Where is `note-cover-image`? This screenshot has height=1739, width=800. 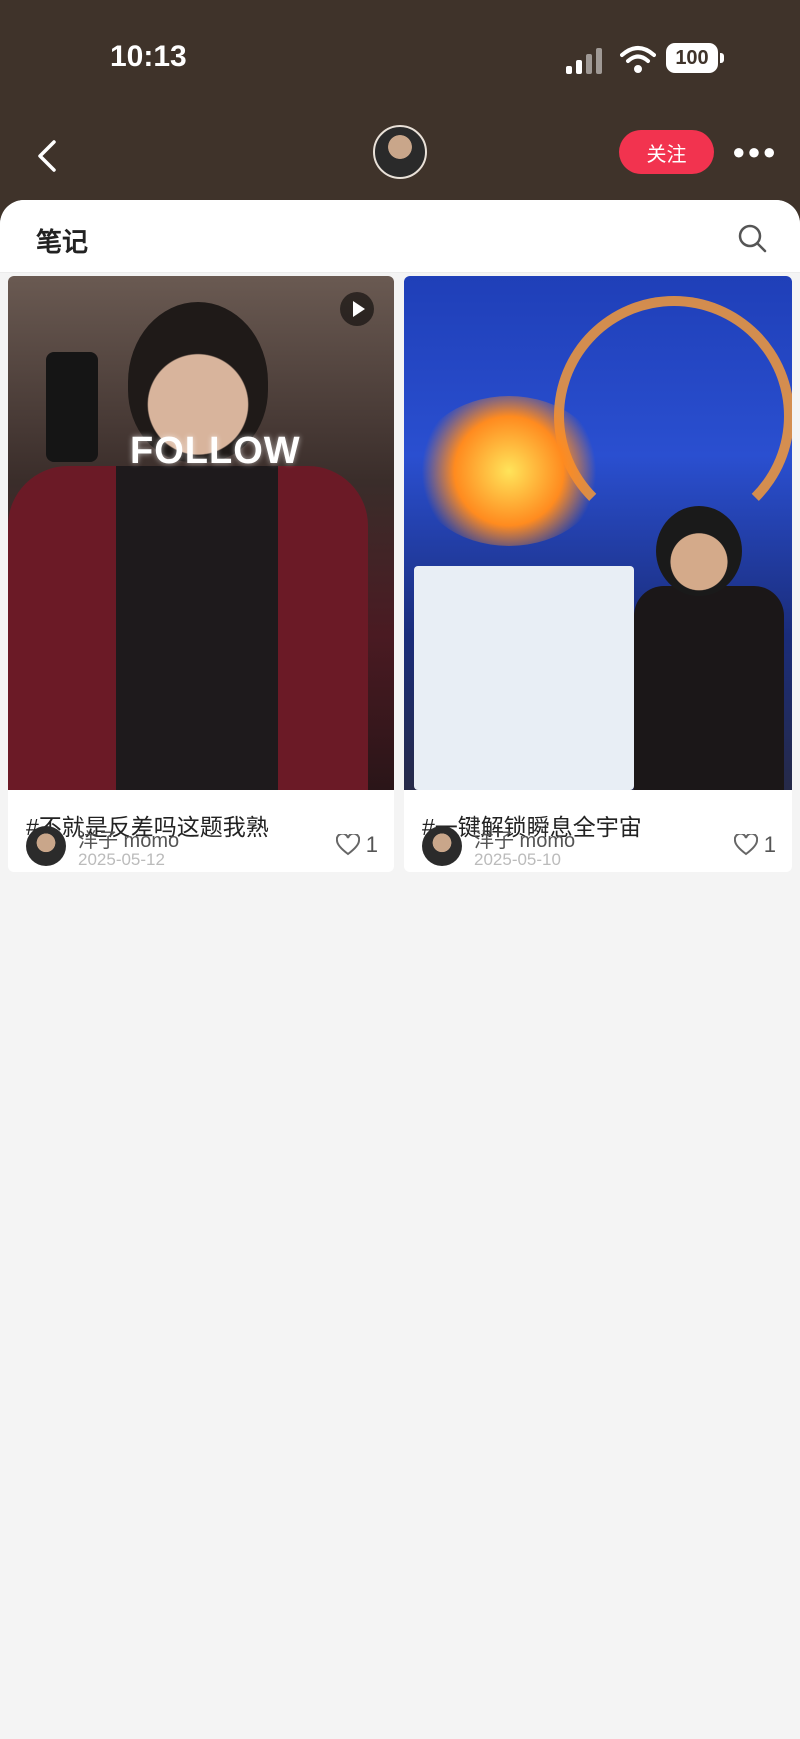
note-cover-image is located at coordinates (598, 533).